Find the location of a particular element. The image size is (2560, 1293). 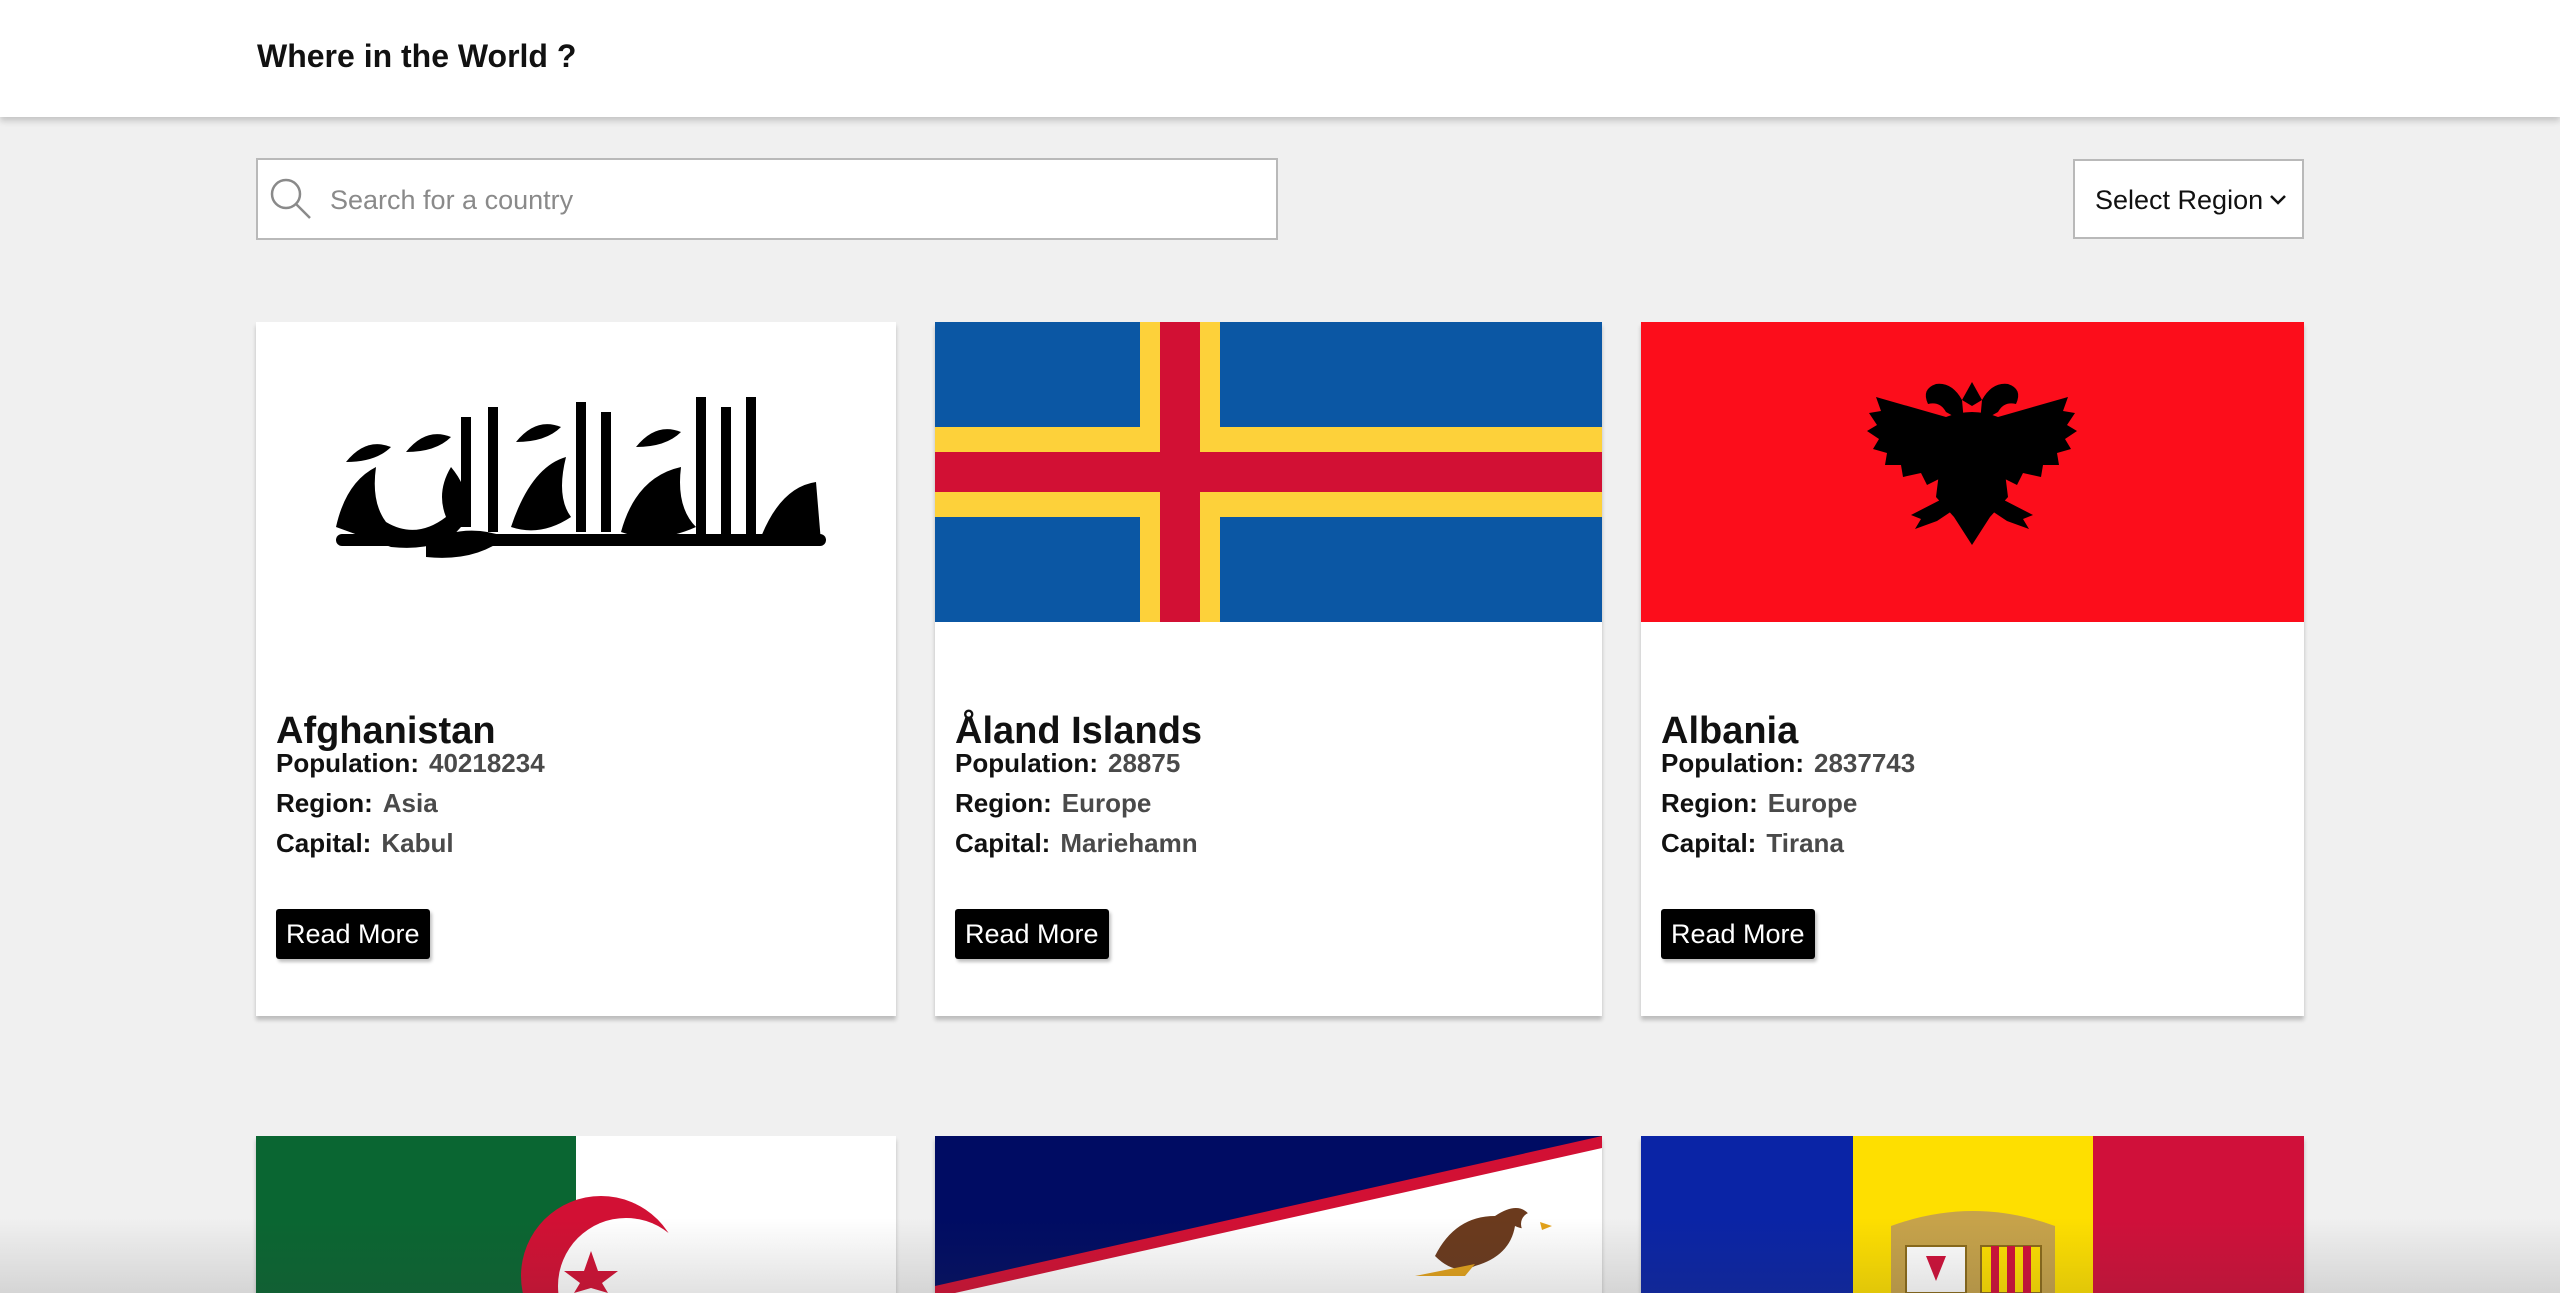

population-value: 28875 is located at coordinates (1144, 763).